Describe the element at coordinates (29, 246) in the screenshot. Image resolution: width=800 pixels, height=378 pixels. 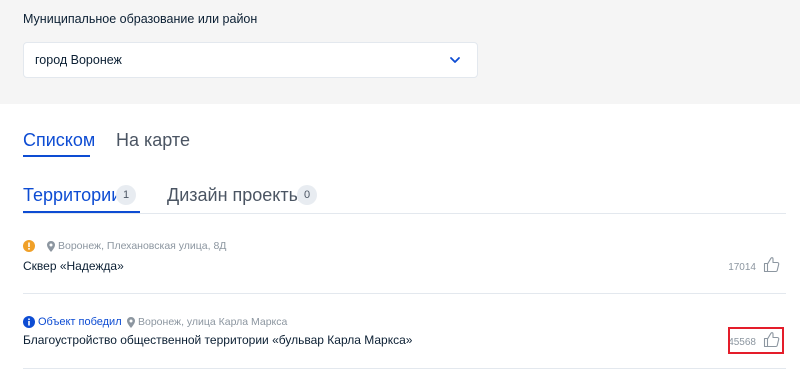
I see `info-orange-icon` at that location.